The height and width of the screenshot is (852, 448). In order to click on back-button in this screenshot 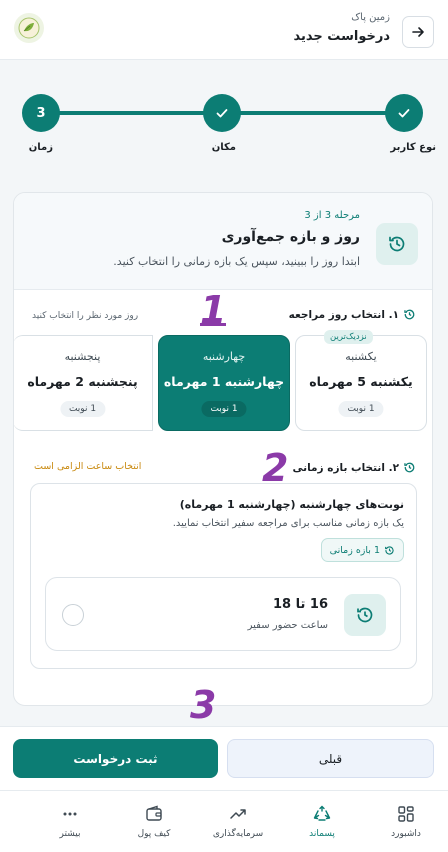, I will do `click(418, 32)`.